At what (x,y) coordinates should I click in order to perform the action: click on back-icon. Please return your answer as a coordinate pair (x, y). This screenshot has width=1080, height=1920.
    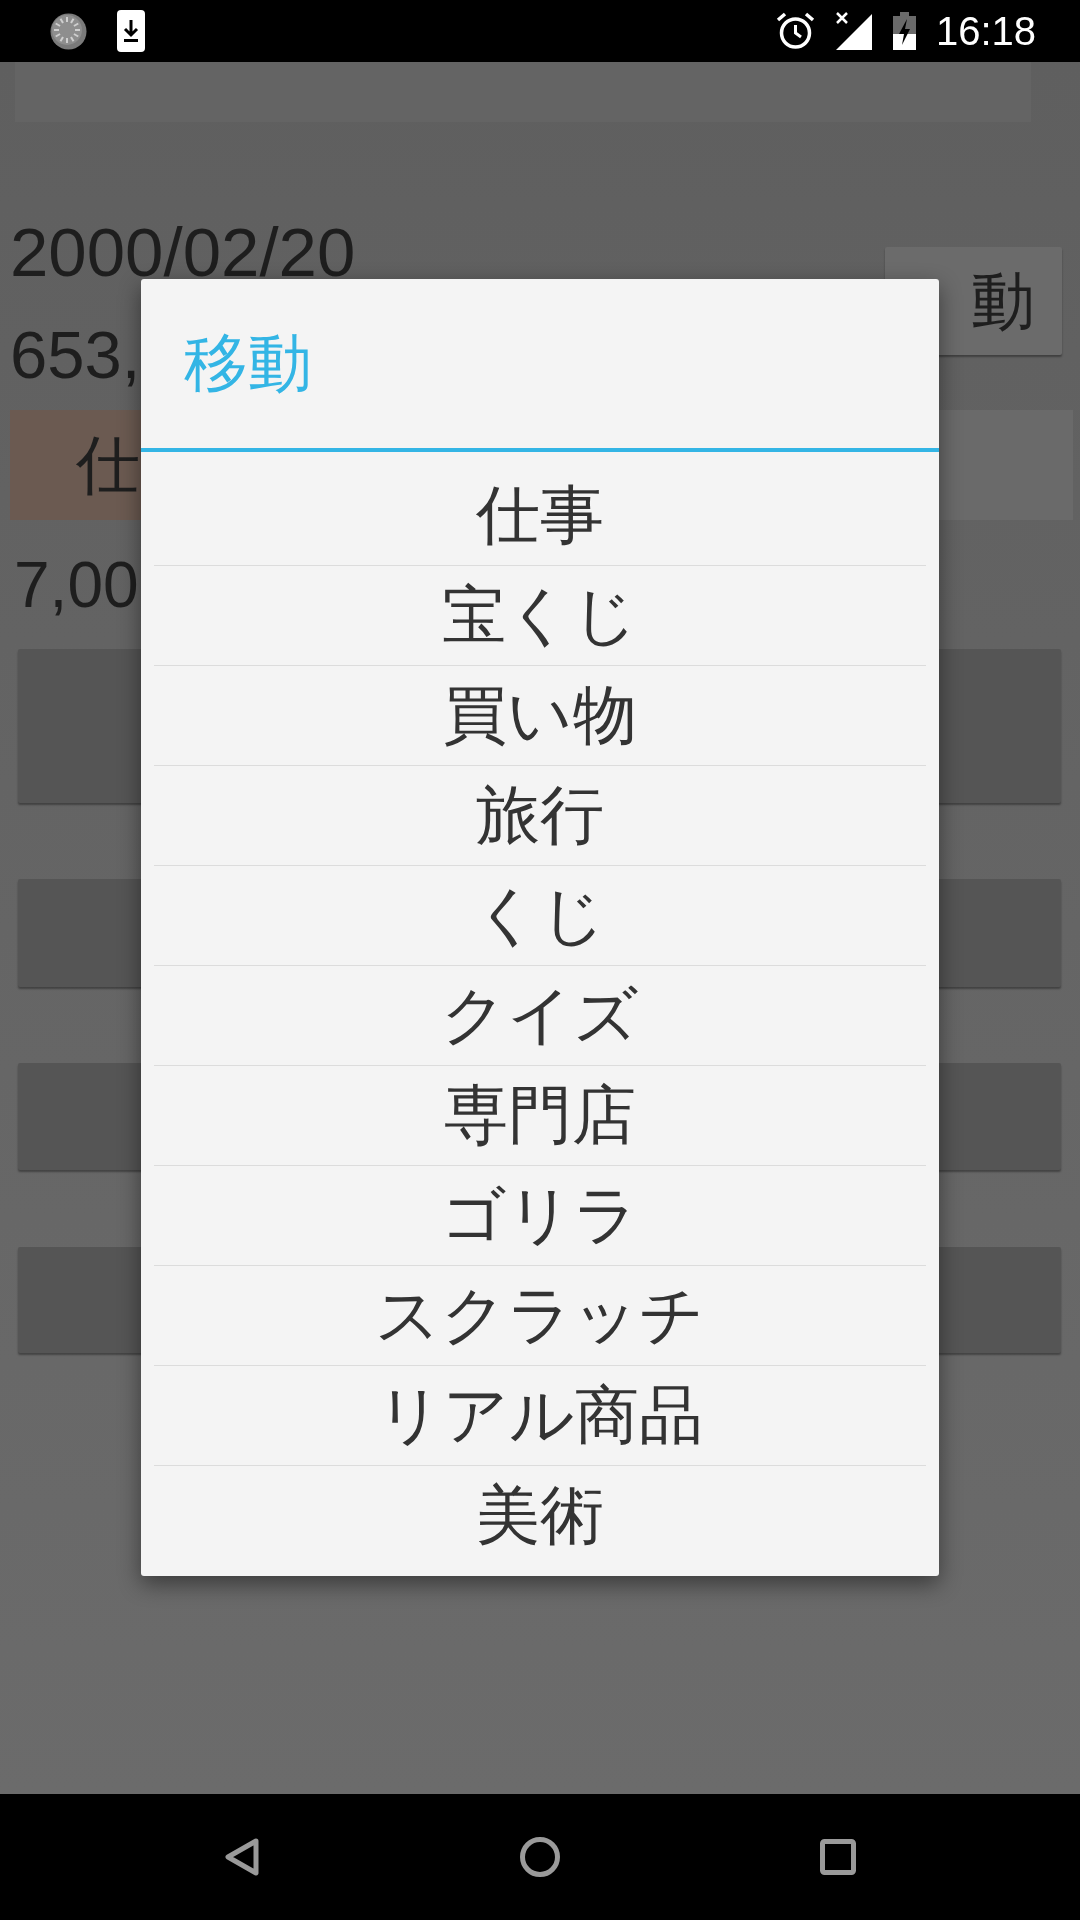
    Looking at the image, I should click on (242, 1857).